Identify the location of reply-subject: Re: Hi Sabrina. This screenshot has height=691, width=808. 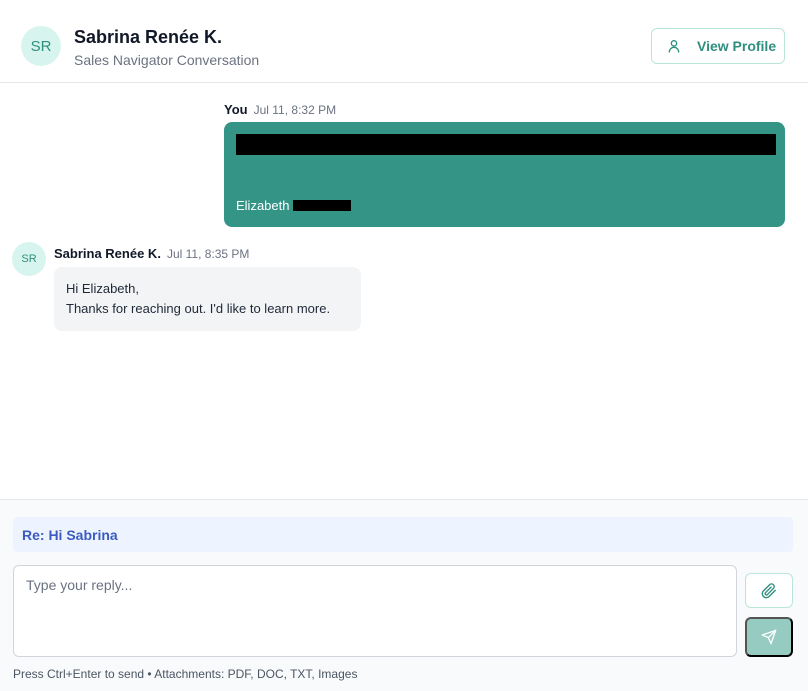
(403, 534).